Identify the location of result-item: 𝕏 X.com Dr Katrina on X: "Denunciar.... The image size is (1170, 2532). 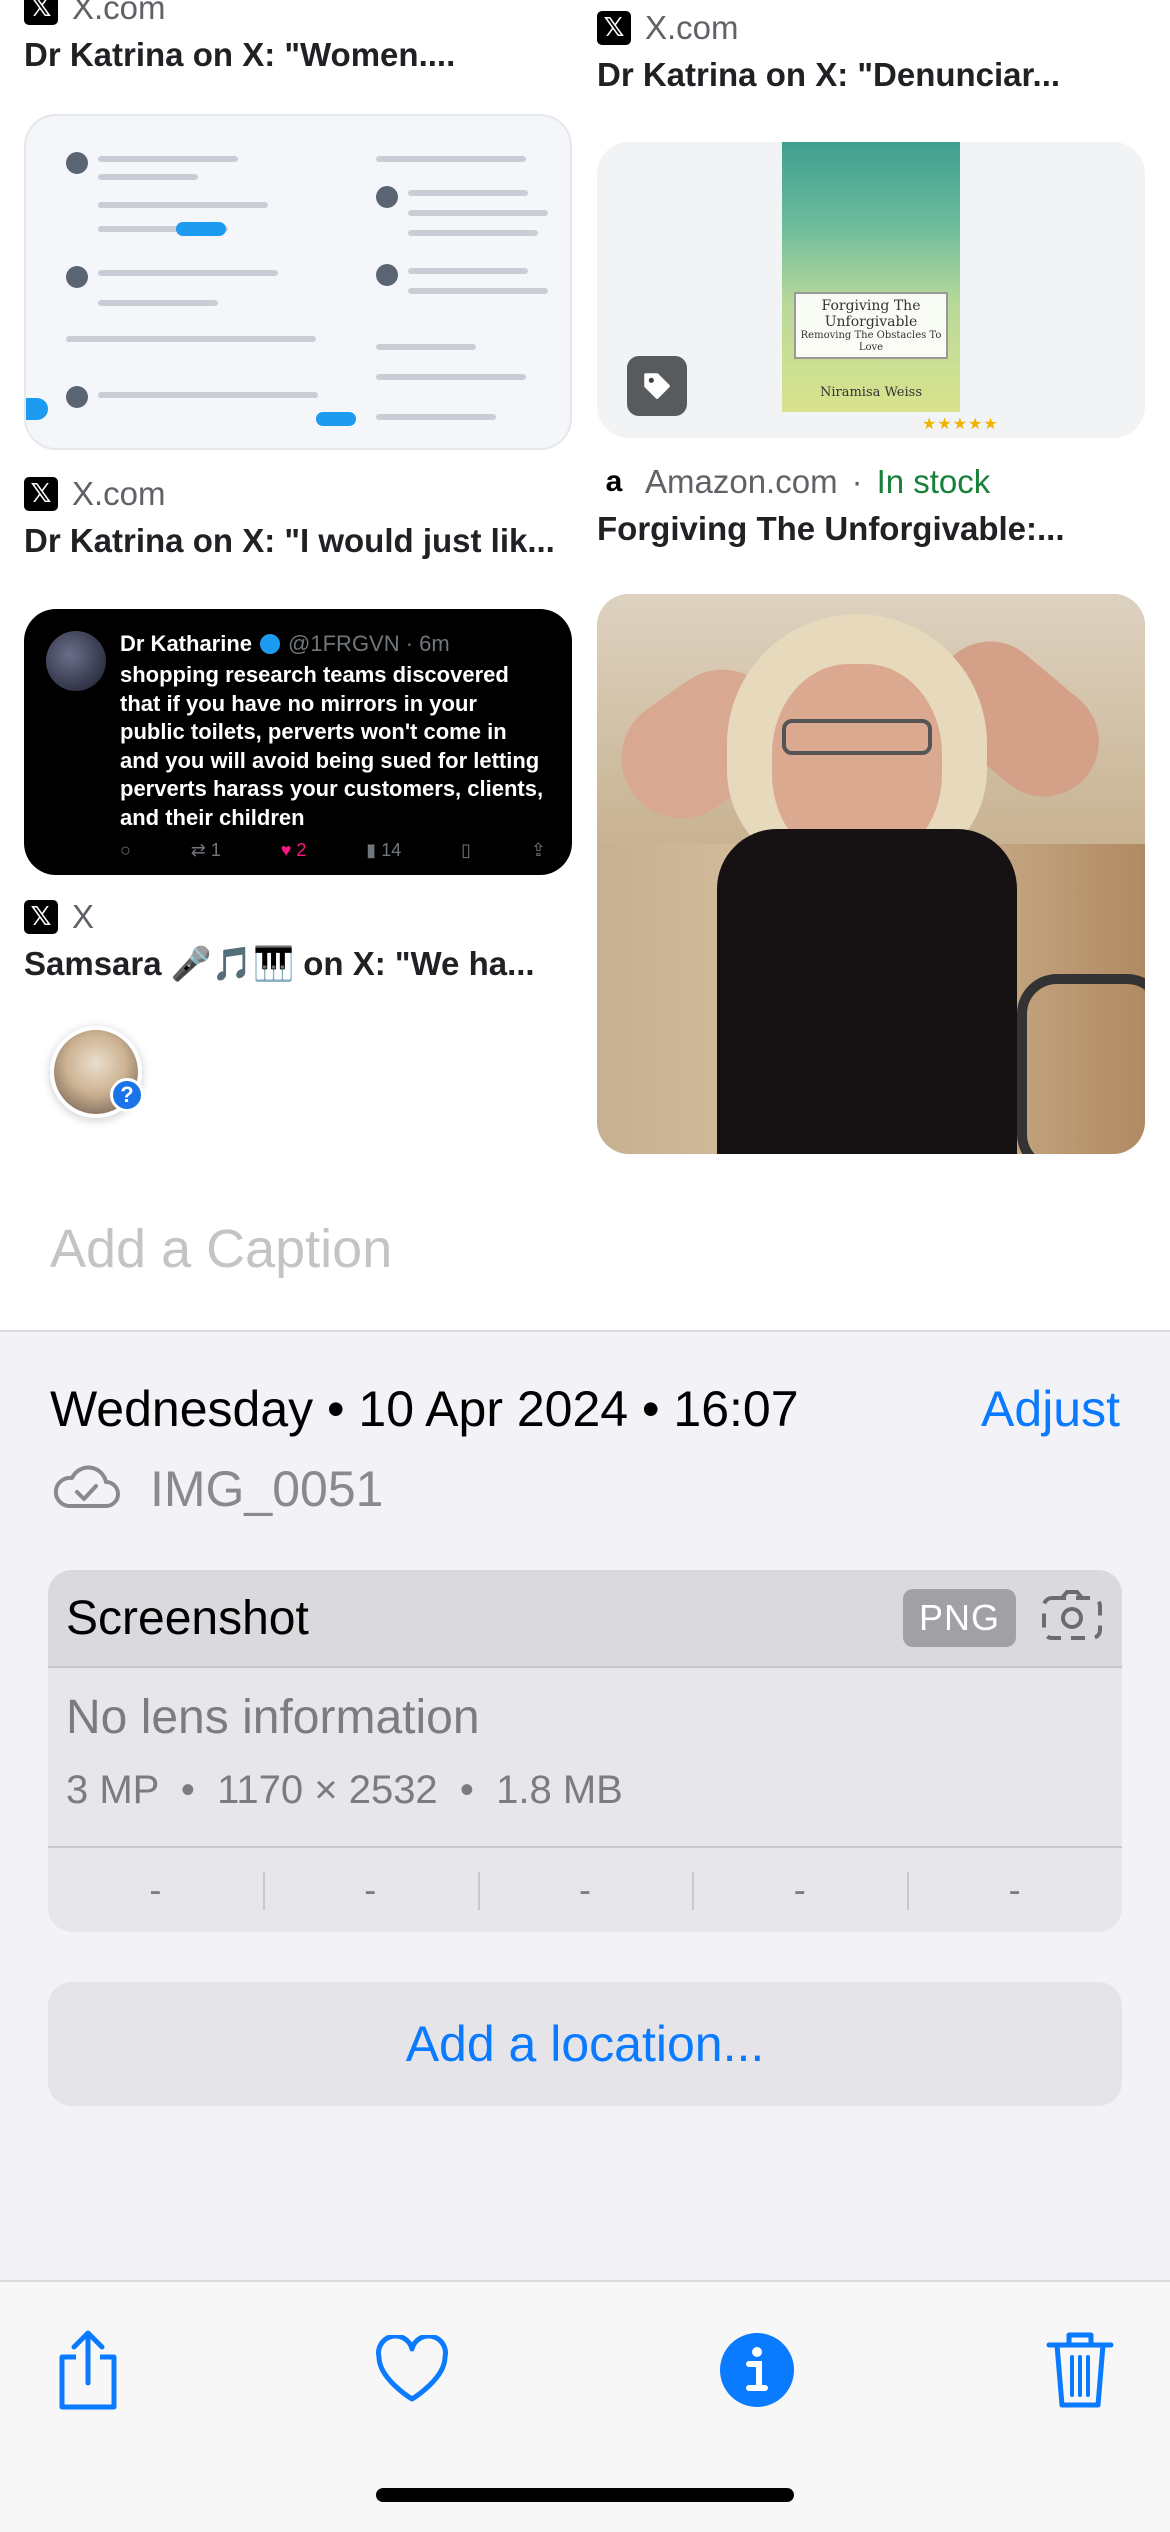
(871, 50).